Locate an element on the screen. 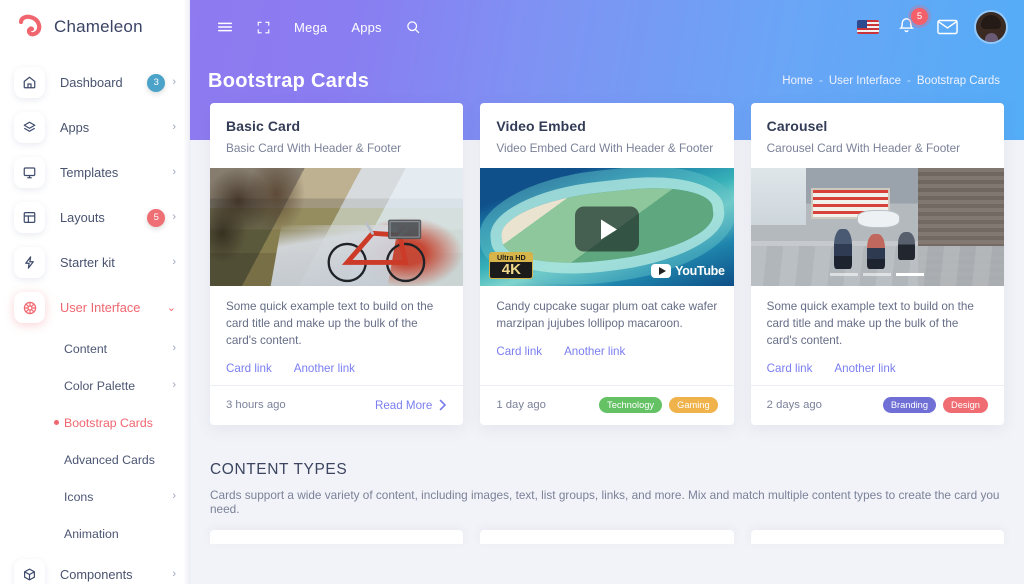 Image resolution: width=1024 pixels, height=584 pixels. hamburger-menu-icon is located at coordinates (225, 27).